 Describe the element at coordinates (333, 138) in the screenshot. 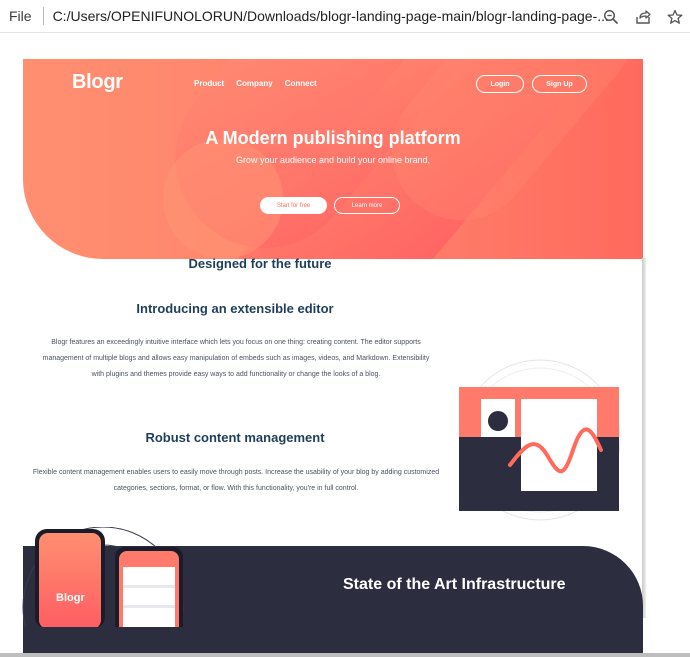

I see `hero-title: A Modern publishing platform` at that location.